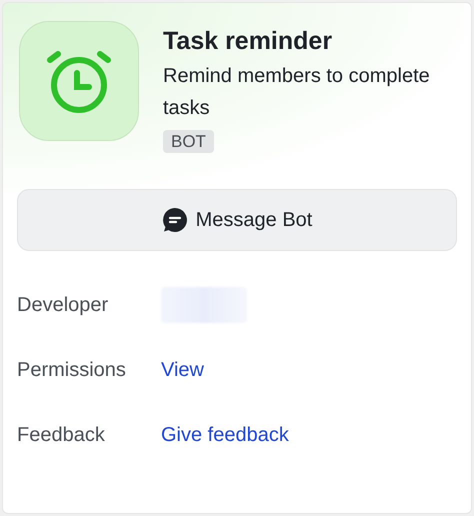 This screenshot has height=516, width=474. I want to click on detail-label: Feedback, so click(61, 435).